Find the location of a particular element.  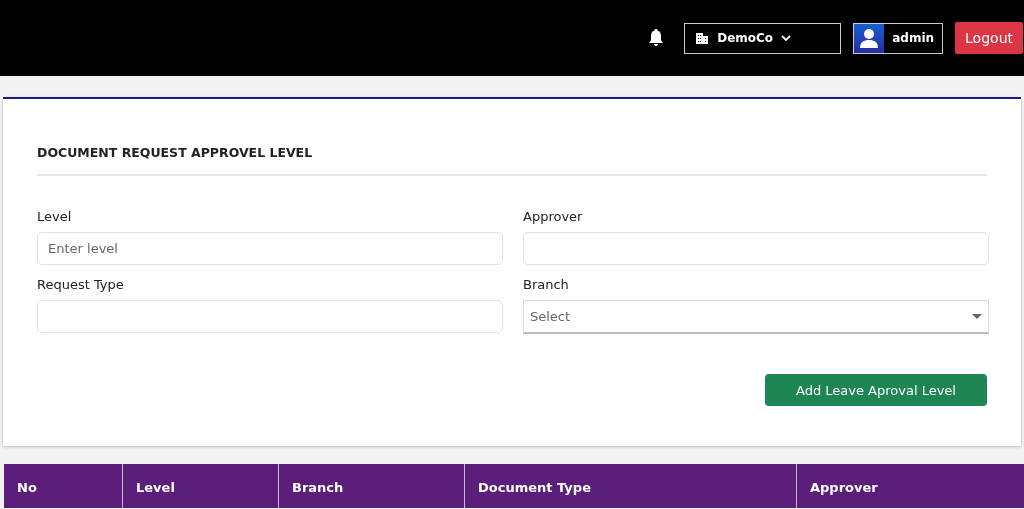

field-label: Approver is located at coordinates (553, 216).